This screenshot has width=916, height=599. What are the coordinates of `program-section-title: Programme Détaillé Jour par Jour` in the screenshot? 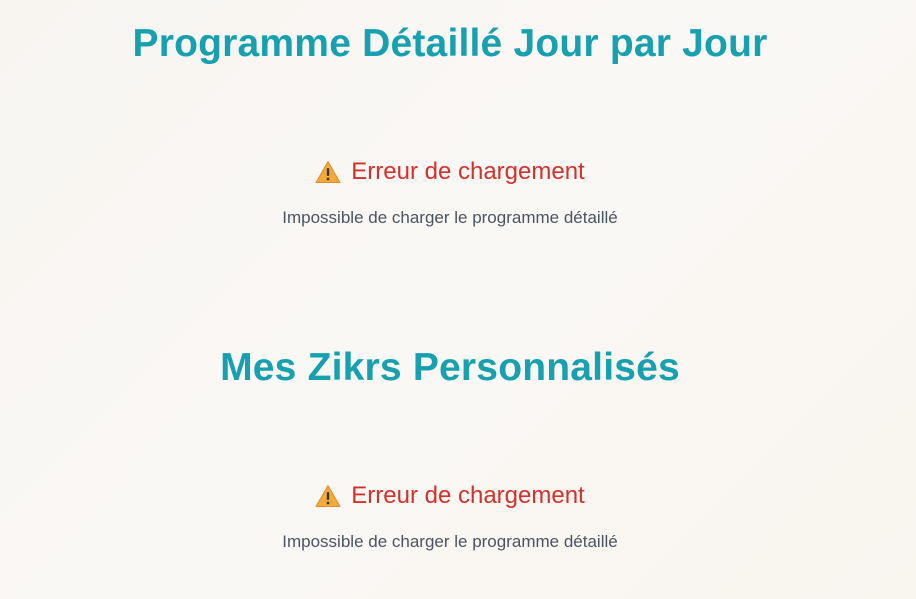 It's located at (450, 43).